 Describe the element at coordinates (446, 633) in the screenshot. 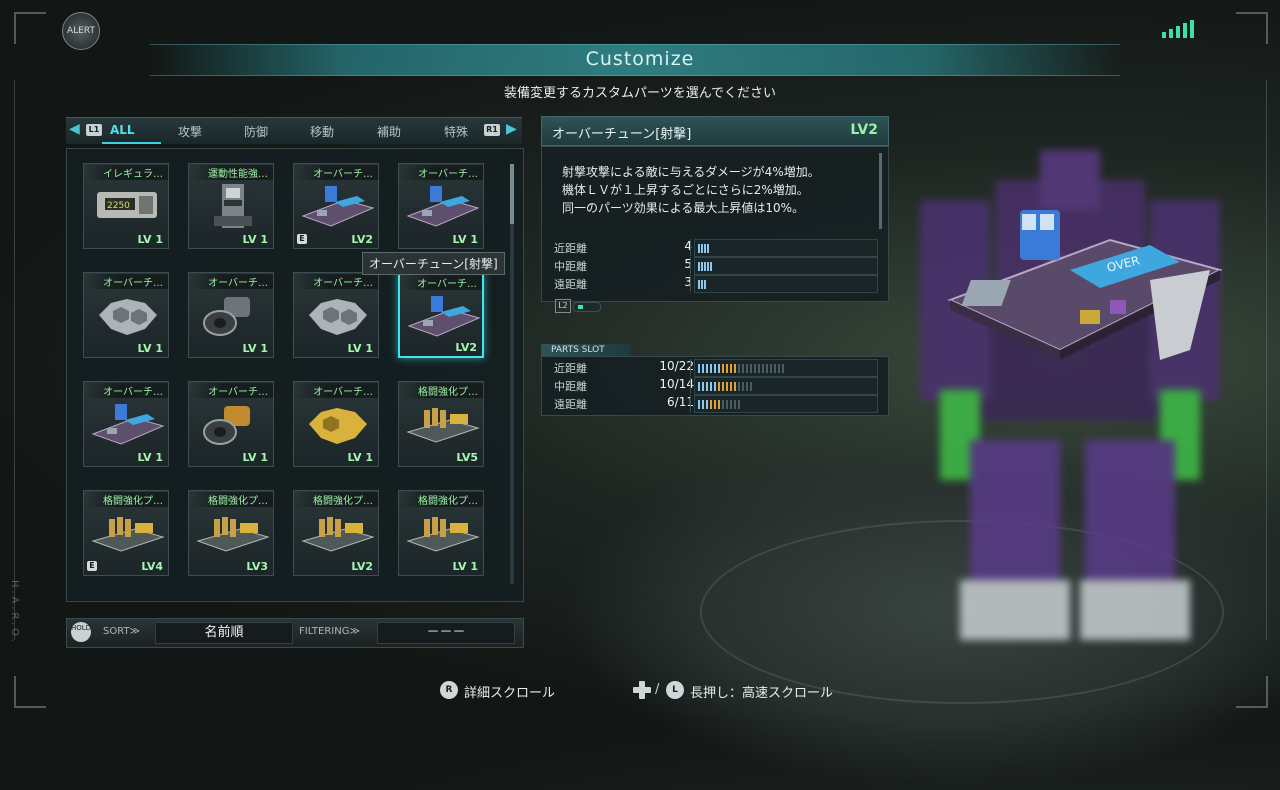

I see `filtering-dropdown: －－－` at that location.